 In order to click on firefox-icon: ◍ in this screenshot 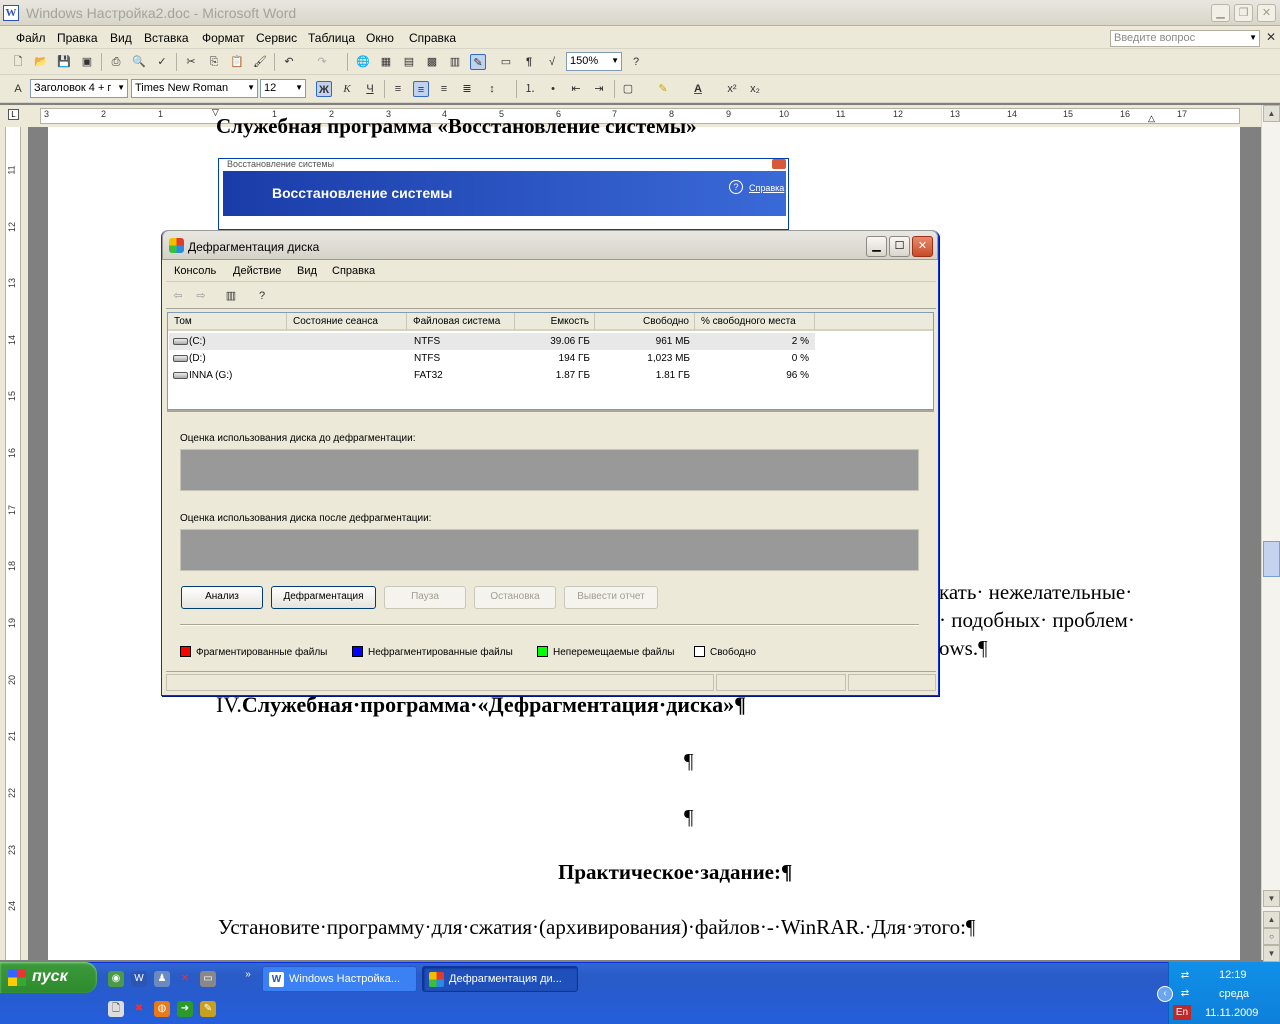, I will do `click(162, 1009)`.